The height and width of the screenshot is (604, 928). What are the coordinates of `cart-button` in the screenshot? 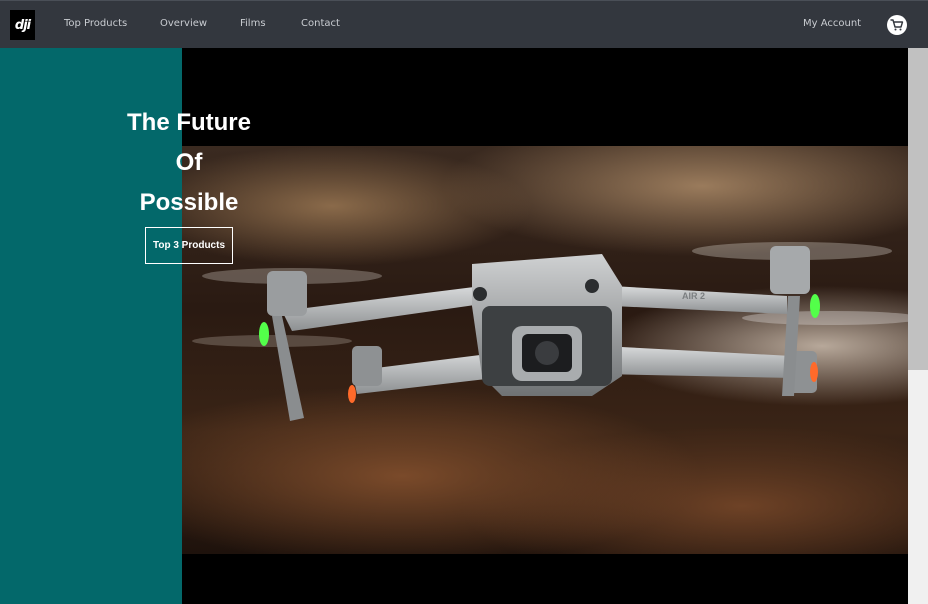 It's located at (897, 25).